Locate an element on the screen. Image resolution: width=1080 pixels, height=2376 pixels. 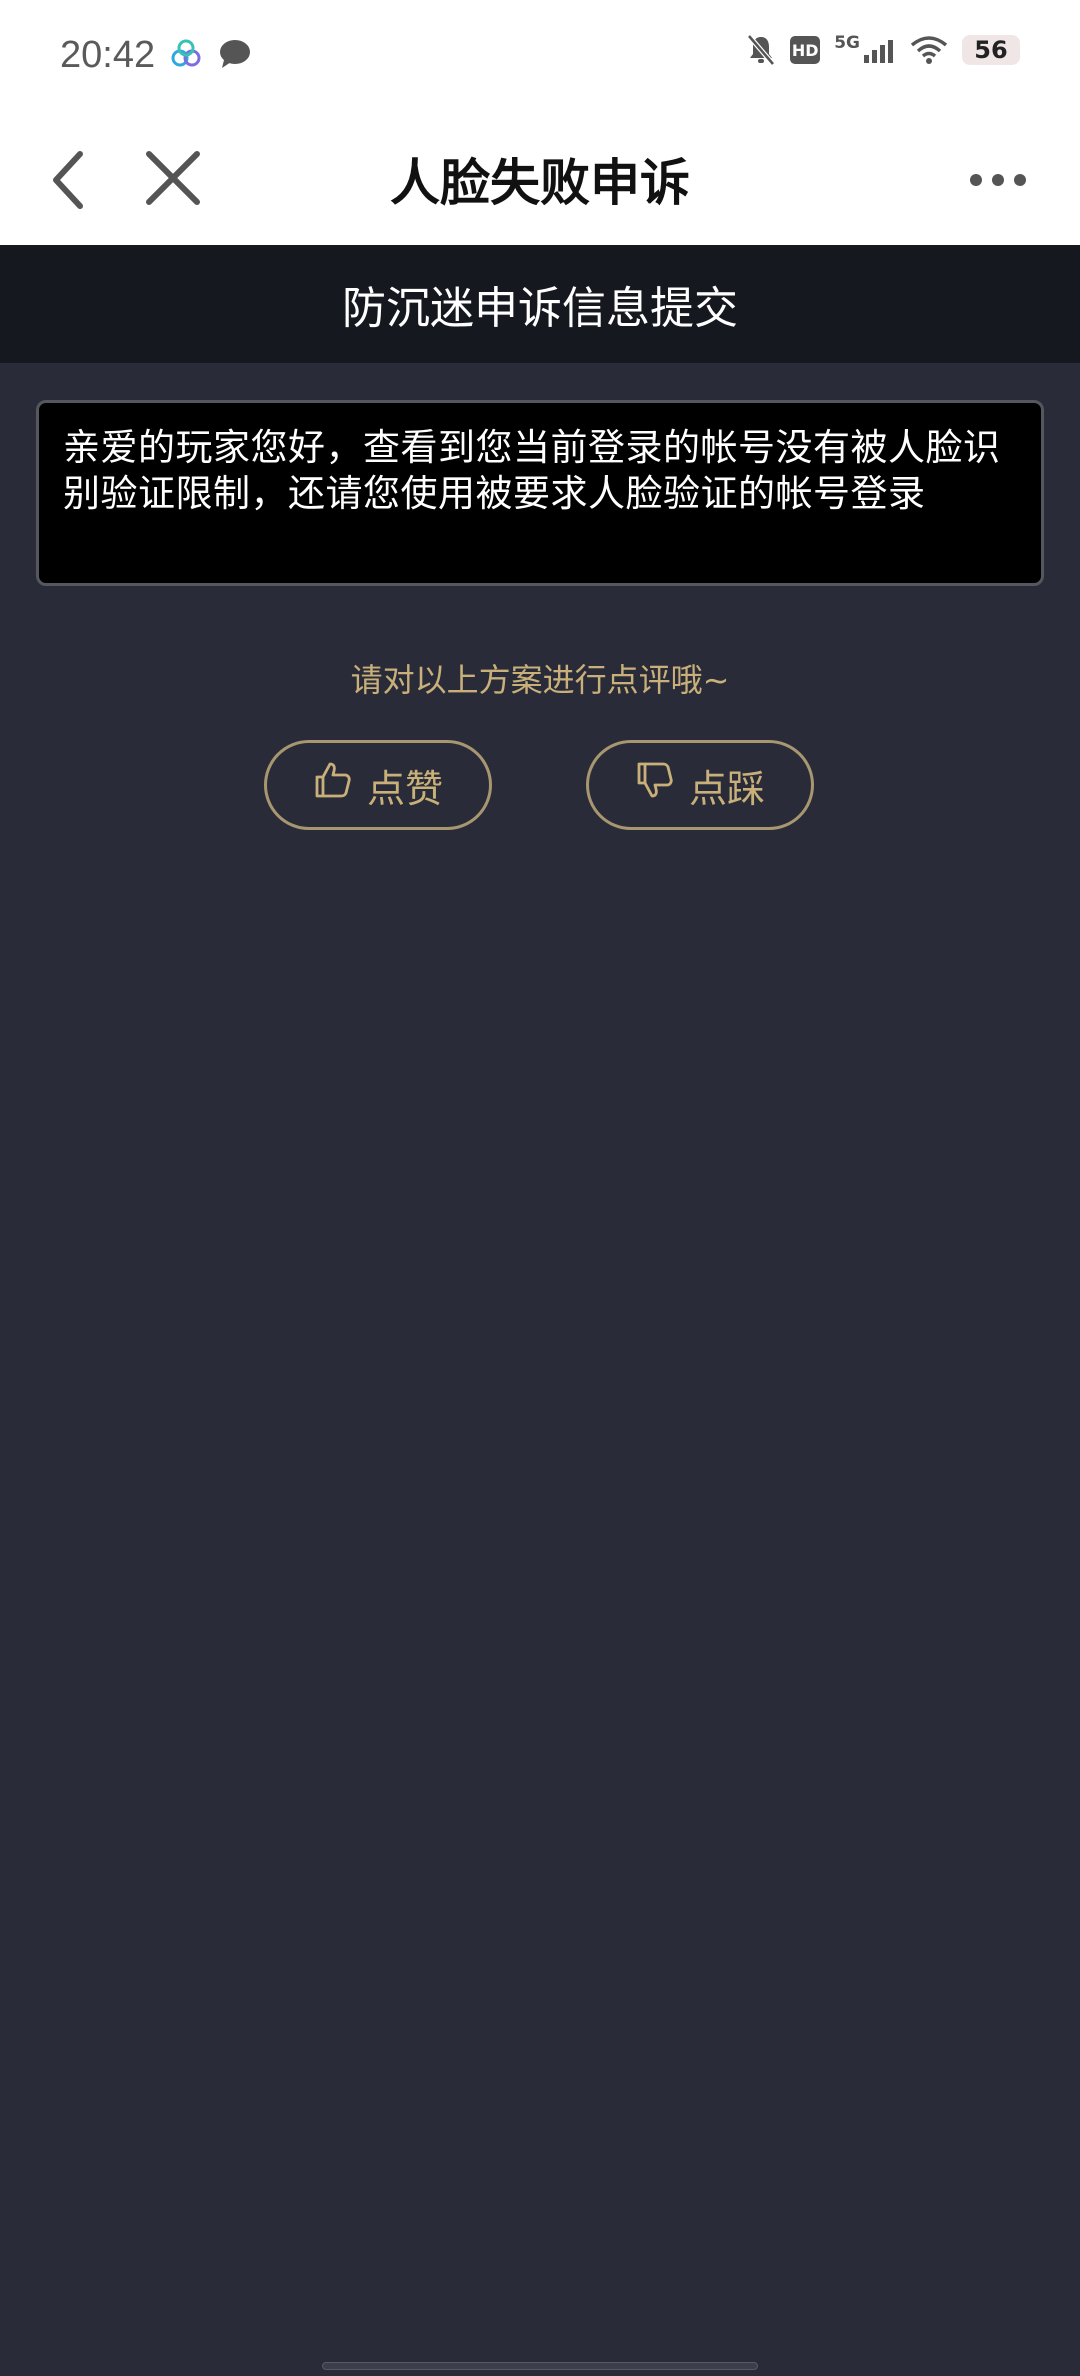
thumbs-down-icon is located at coordinates (655, 785).